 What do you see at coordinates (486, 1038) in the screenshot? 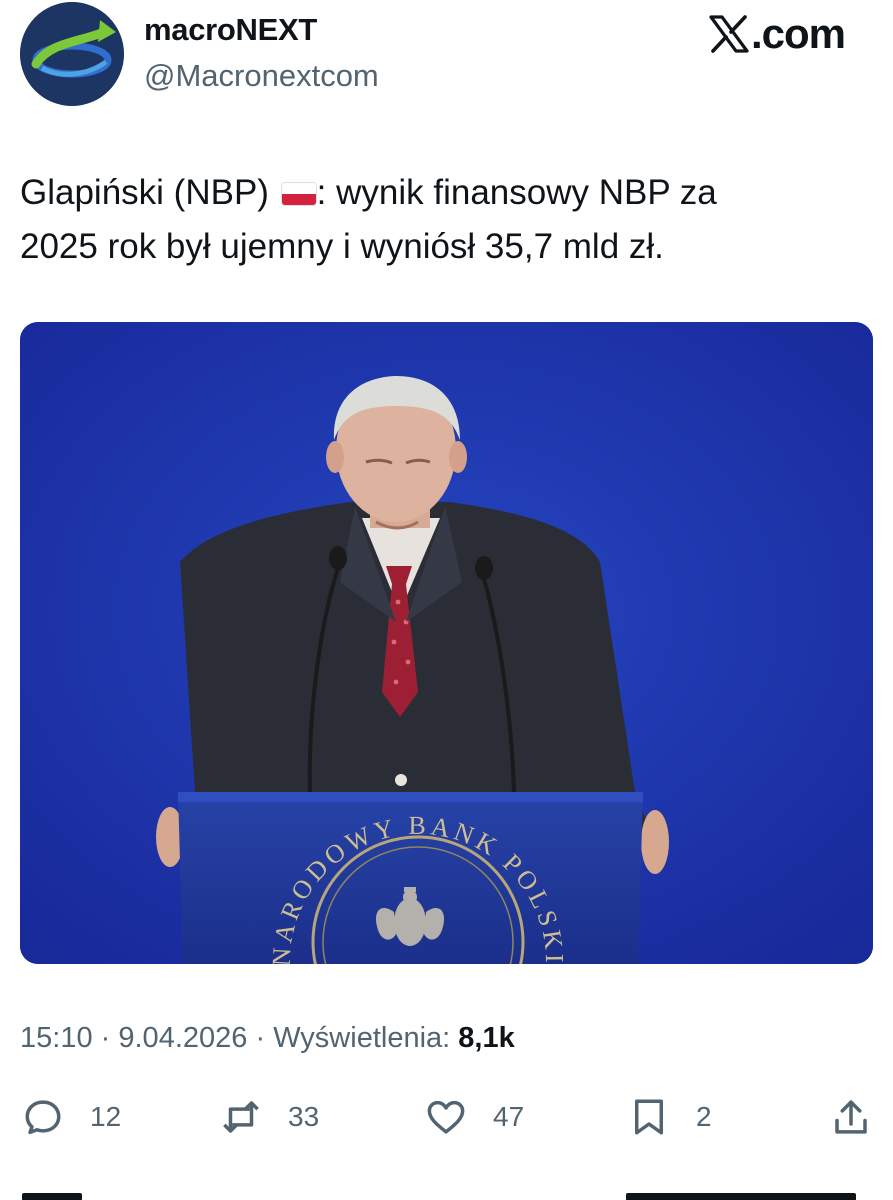
I see `views-count: 8,1k` at bounding box center [486, 1038].